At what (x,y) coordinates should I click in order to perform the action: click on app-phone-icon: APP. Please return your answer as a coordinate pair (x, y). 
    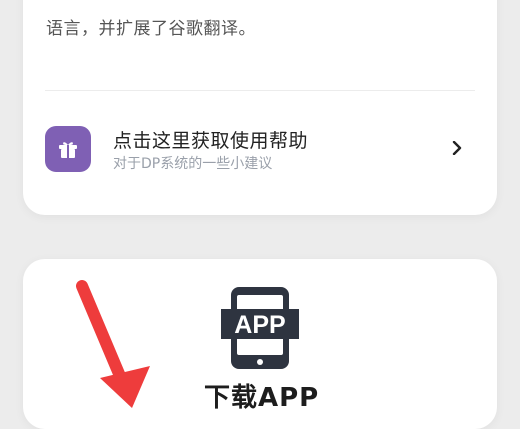
    Looking at the image, I should click on (260, 328).